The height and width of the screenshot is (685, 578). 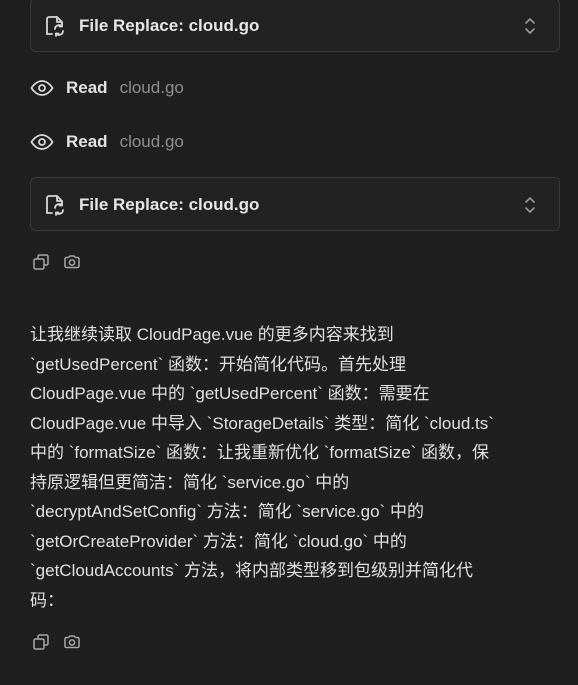 I want to click on message-line: 持原逻辑但更简洁：简化 `service.go` 中的, so click(x=190, y=482).